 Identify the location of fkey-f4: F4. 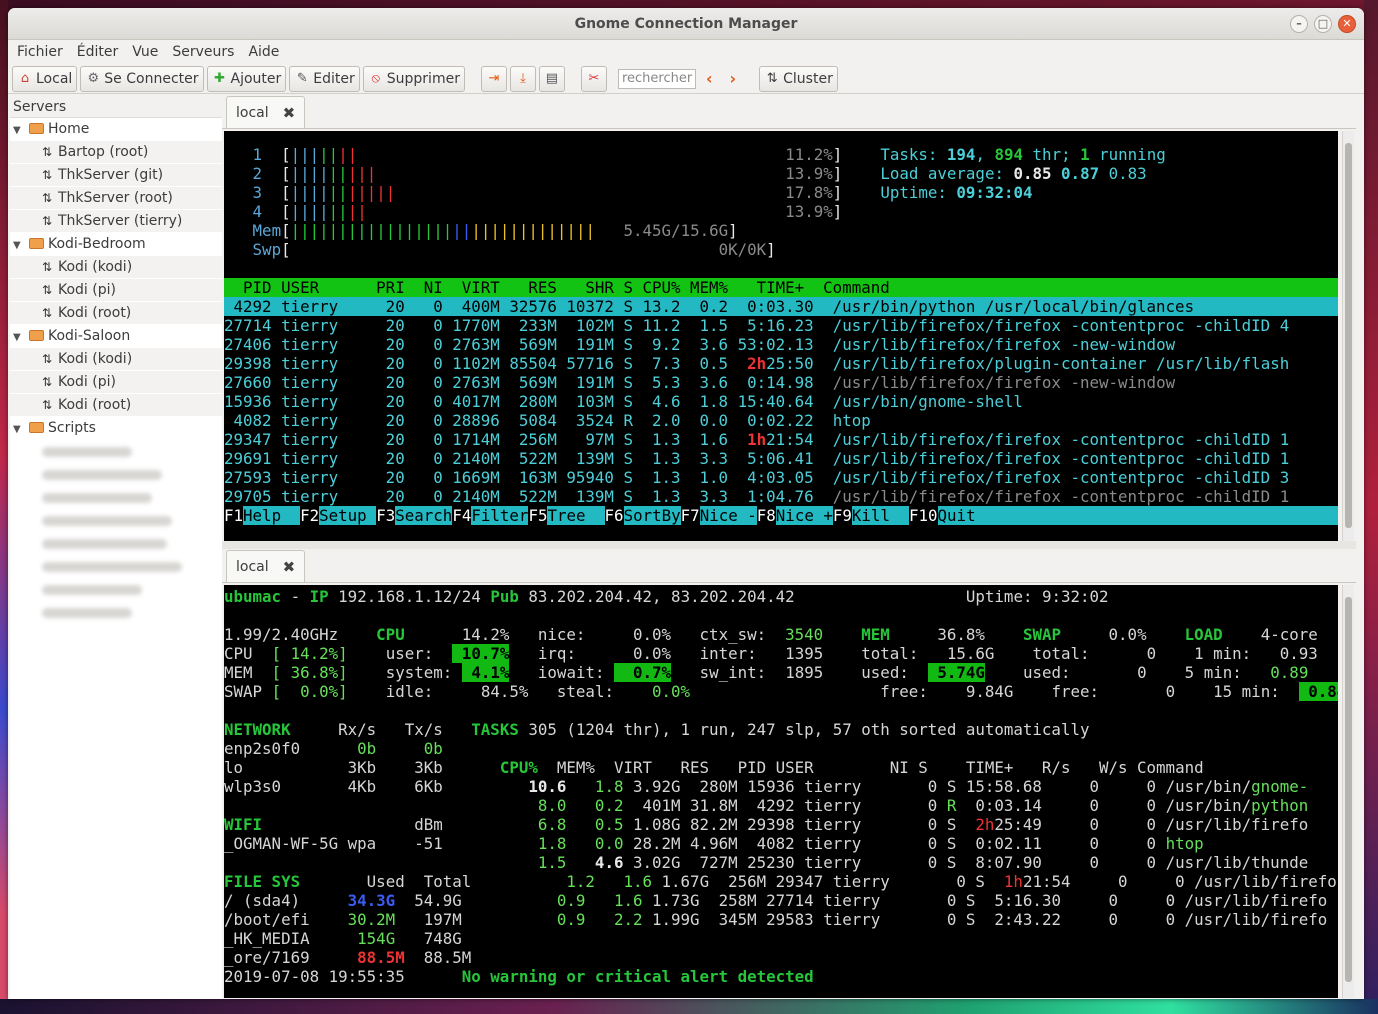
(461, 515).